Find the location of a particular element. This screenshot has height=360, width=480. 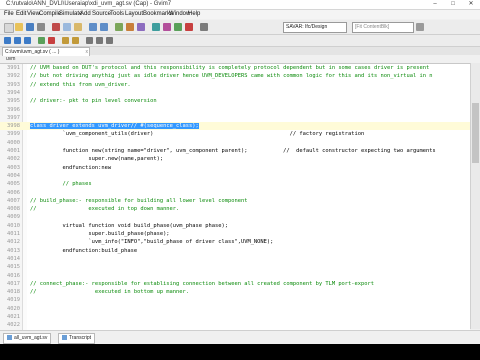

layout-select: SAVAR: Ifc/Design is located at coordinates (315, 27).